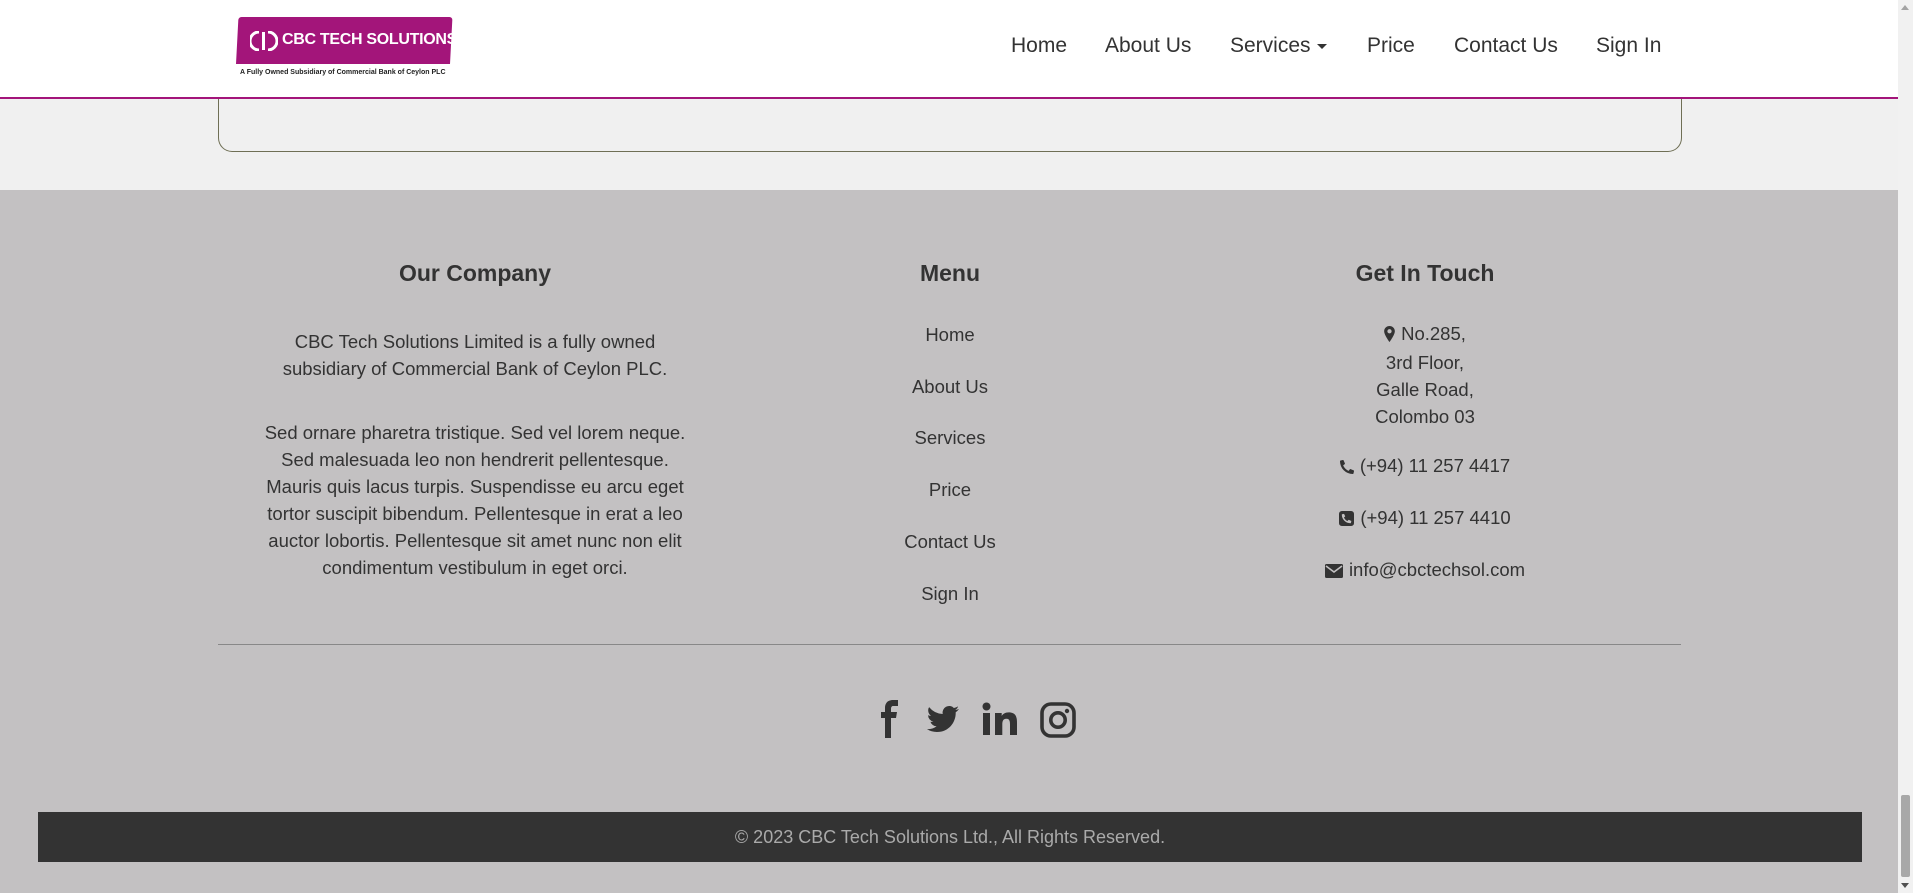 This screenshot has width=1913, height=893. What do you see at coordinates (949, 644) in the screenshot?
I see `footer-divider` at bounding box center [949, 644].